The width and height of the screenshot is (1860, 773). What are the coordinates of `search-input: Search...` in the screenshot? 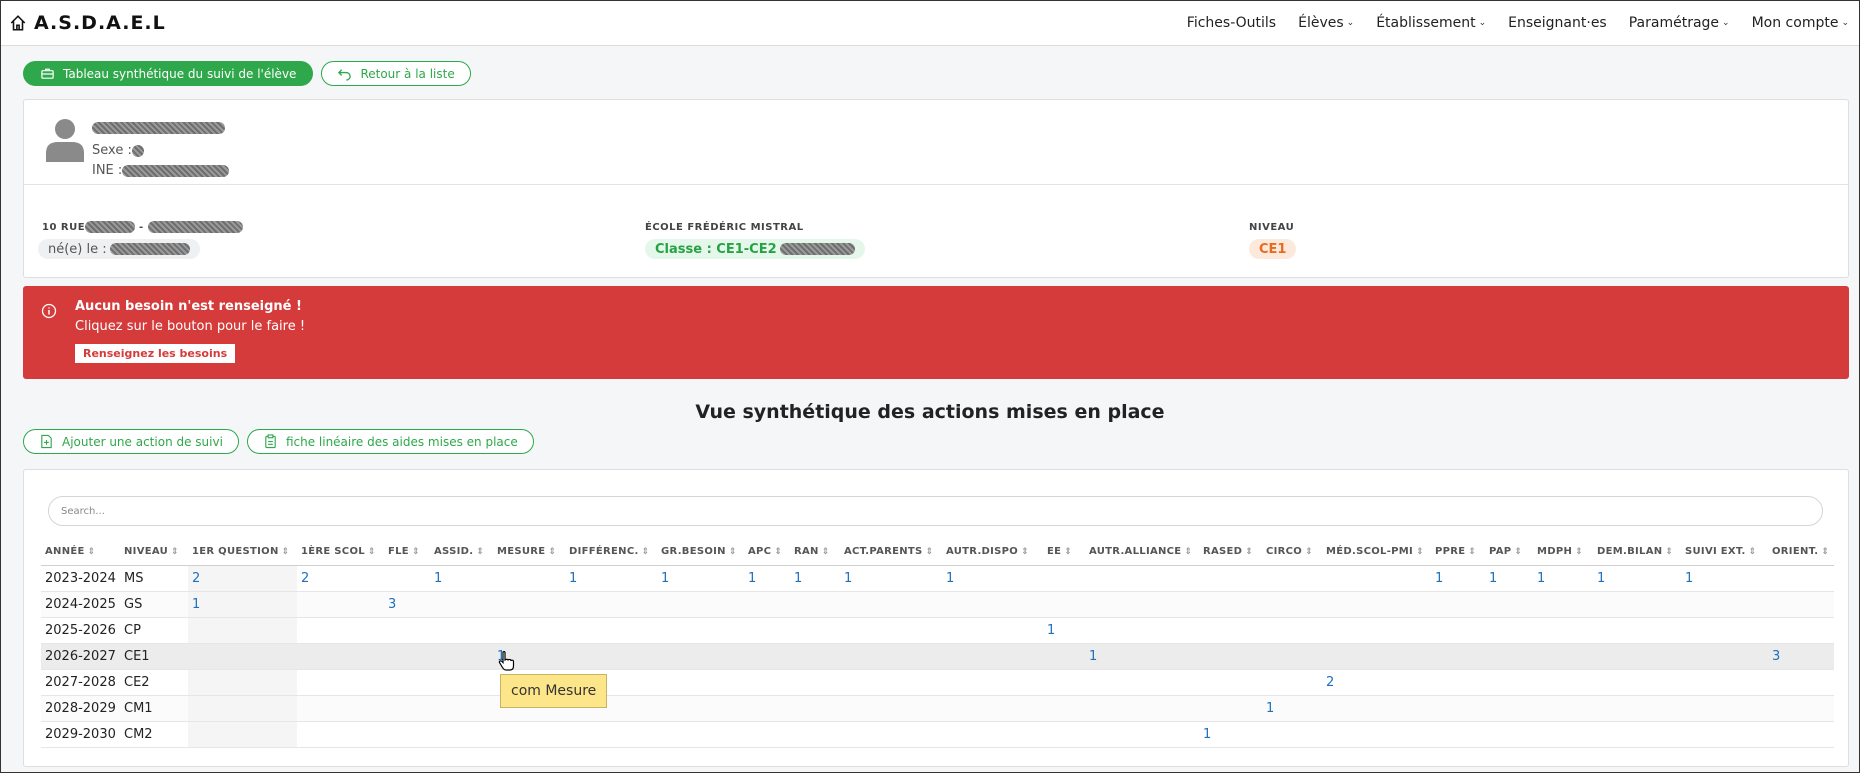 It's located at (935, 511).